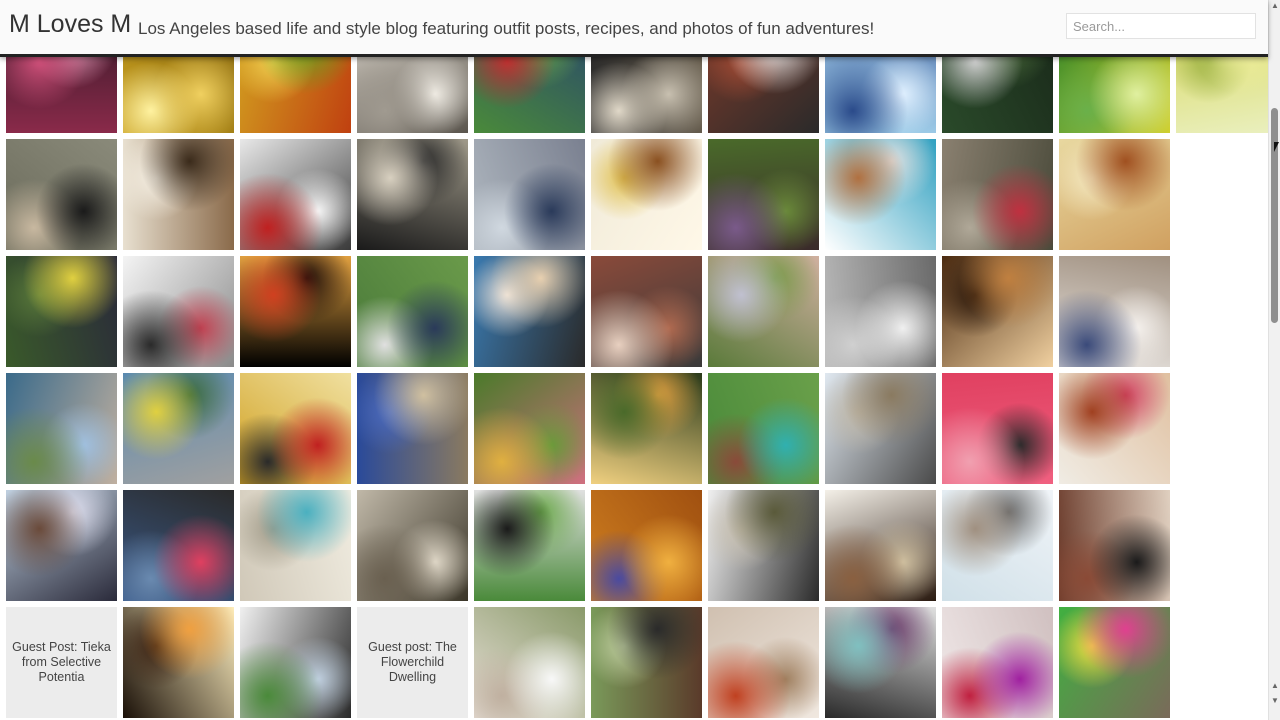  I want to click on cathedral-photo, so click(412, 428).